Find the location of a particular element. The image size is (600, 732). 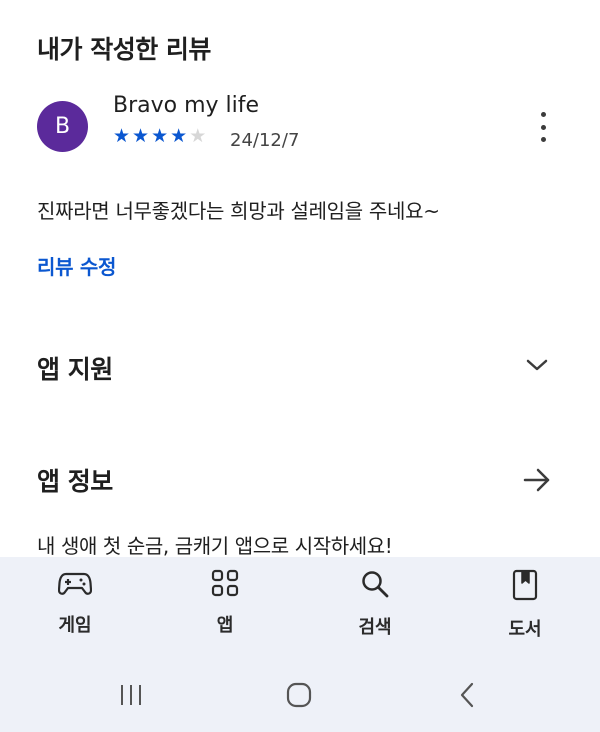

apps-grid-icon is located at coordinates (225, 583).